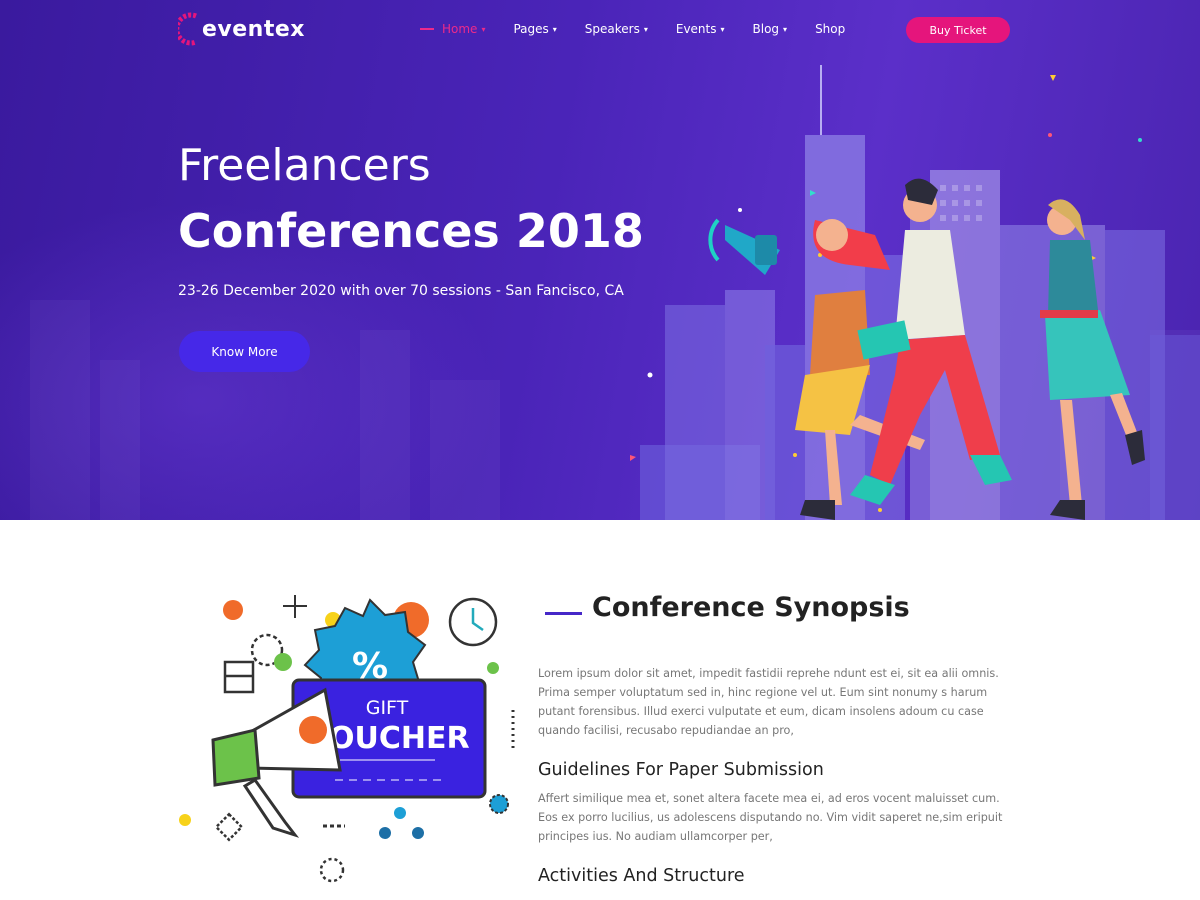 This screenshot has width=1200, height=900. I want to click on hero-subtitle: Freelancers, so click(304, 165).